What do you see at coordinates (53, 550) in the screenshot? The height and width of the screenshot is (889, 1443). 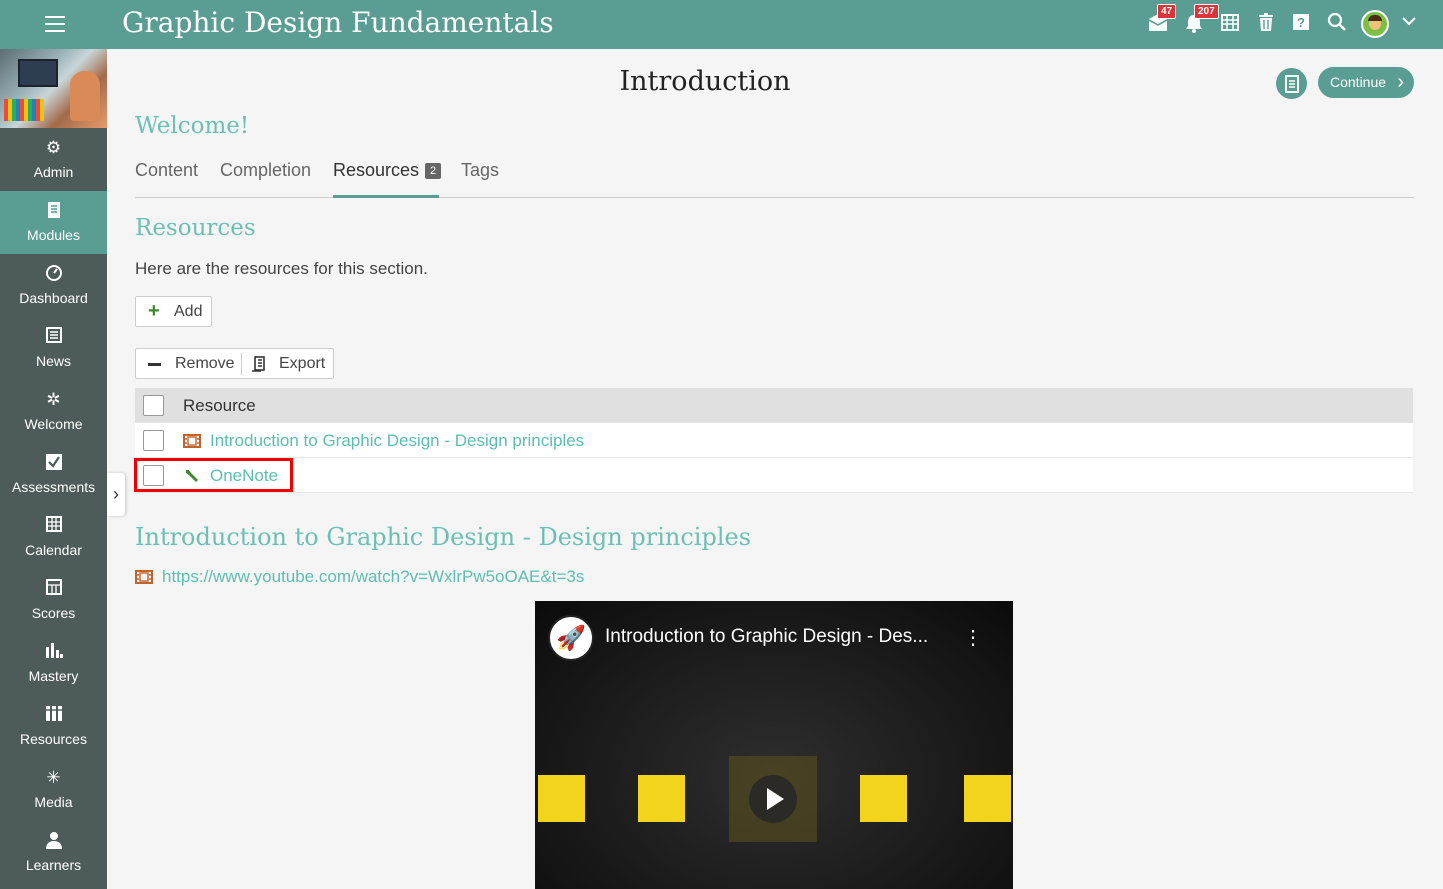 I see `sidebar-item-label: Calendar` at bounding box center [53, 550].